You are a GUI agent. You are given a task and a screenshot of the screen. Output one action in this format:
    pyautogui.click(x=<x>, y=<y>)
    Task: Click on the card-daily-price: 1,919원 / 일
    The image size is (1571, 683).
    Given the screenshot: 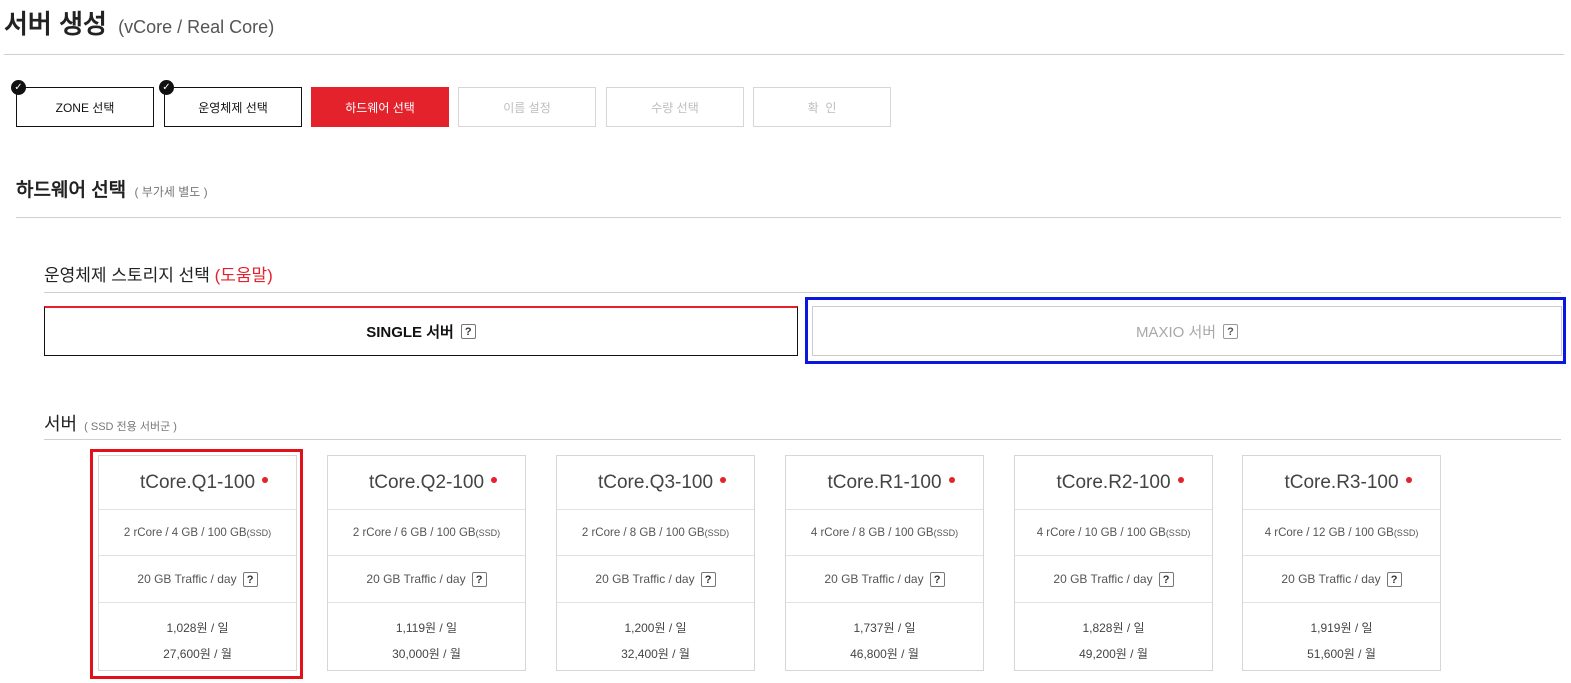 What is the action you would take?
    pyautogui.click(x=1341, y=628)
    